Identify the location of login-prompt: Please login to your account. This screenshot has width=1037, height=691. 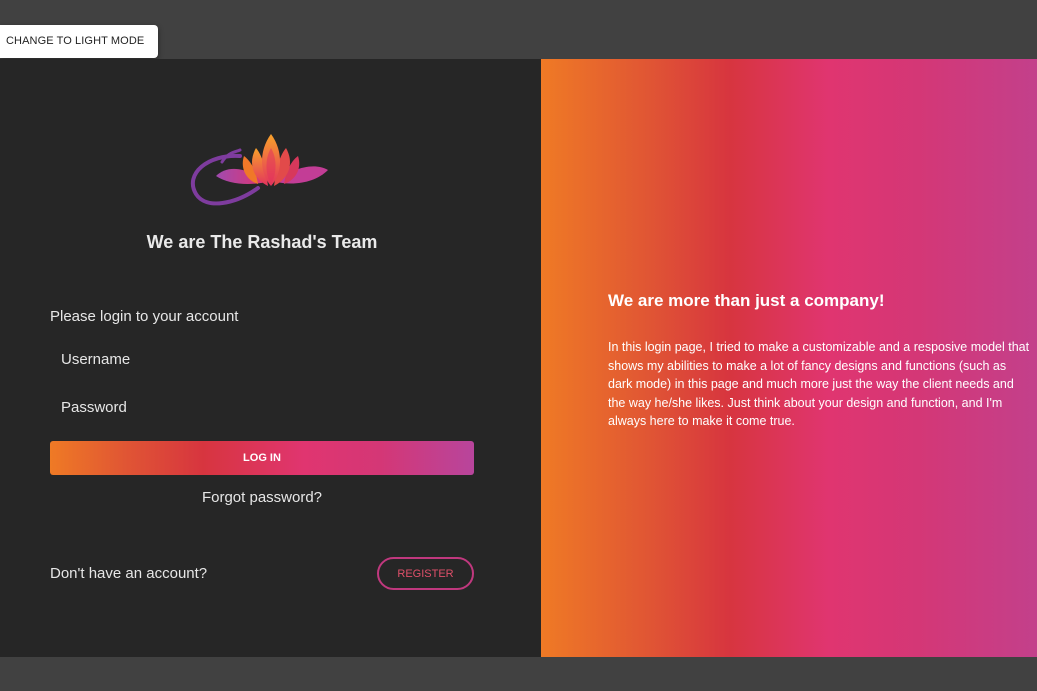
(144, 316).